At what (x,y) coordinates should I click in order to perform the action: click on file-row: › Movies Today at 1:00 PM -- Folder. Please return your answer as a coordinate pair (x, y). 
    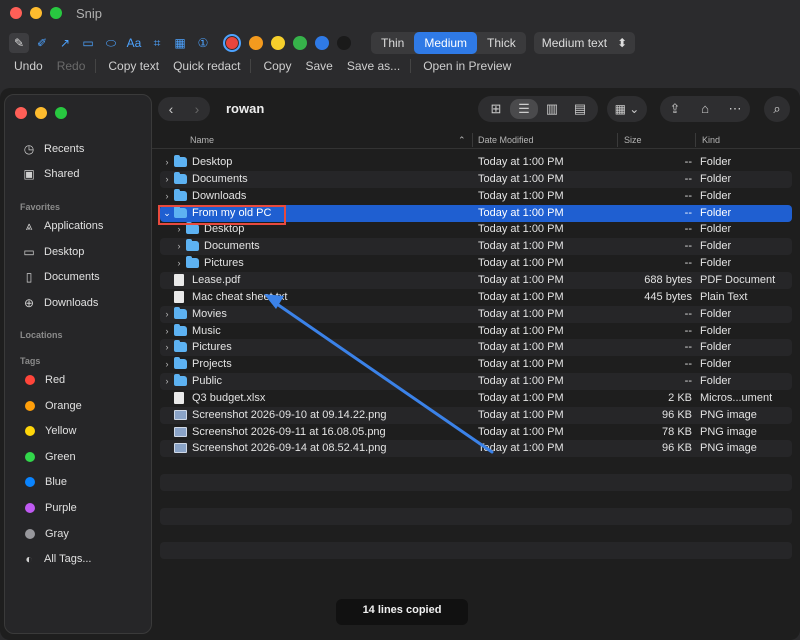
    Looking at the image, I should click on (476, 314).